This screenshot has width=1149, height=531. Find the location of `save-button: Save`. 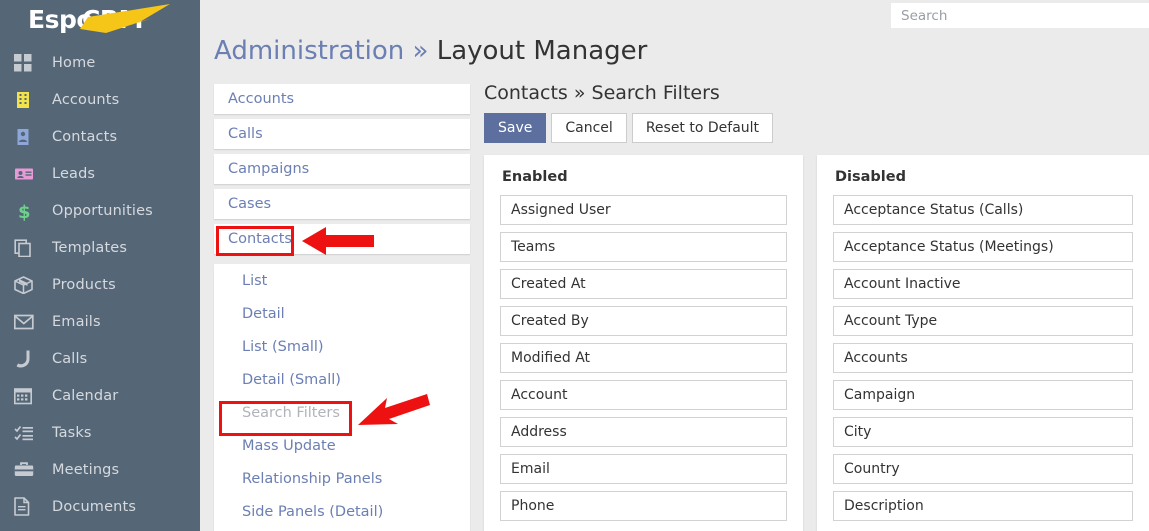

save-button: Save is located at coordinates (515, 128).